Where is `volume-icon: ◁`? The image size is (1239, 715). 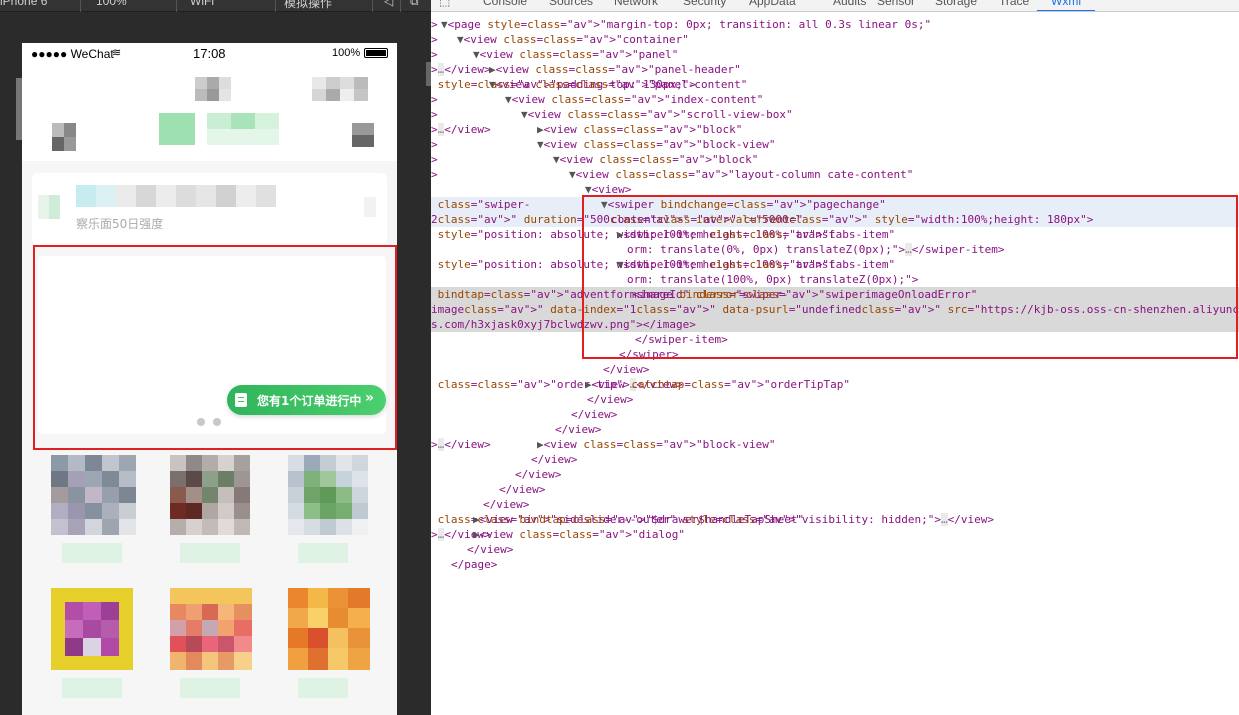 volume-icon: ◁ is located at coordinates (388, 5).